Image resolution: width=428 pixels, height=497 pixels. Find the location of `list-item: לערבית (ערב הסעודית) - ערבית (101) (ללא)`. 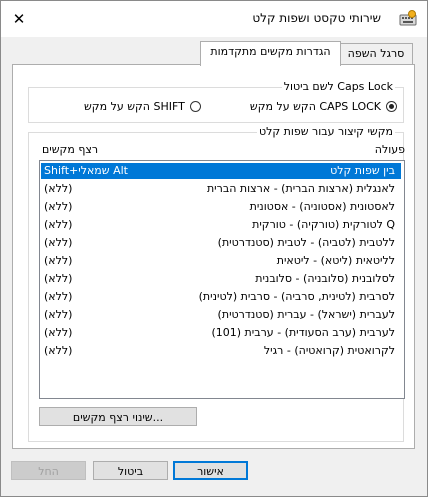

list-item: לערבית (ערב הסעודית) - ערבית (101) (ללא) is located at coordinates (221, 333).